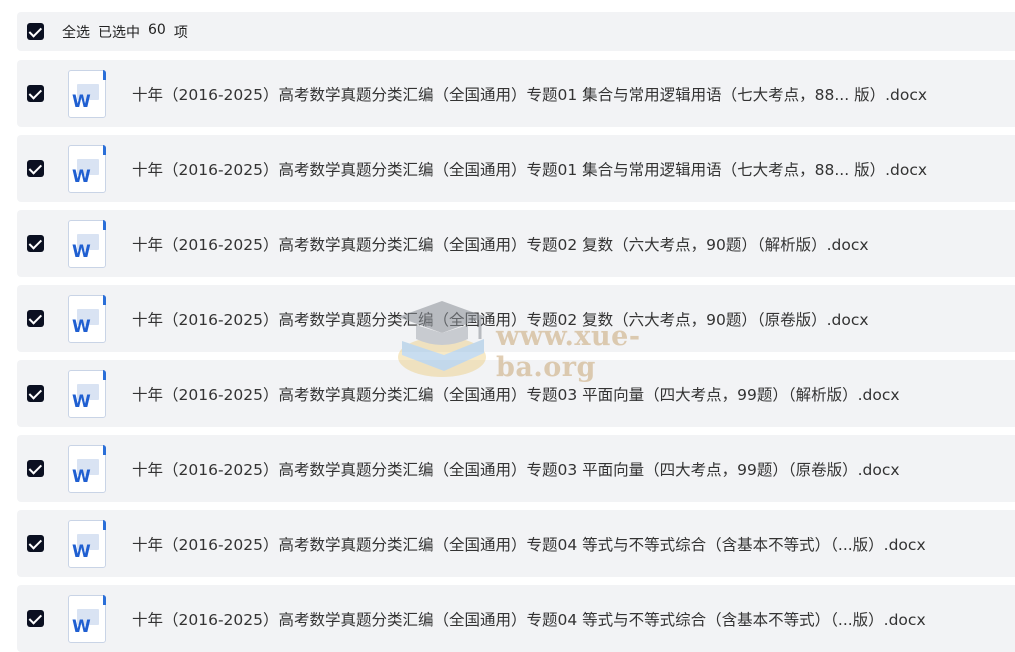 The image size is (1015, 652). What do you see at coordinates (35, 31) in the screenshot?
I see `select-all-checkbox` at bounding box center [35, 31].